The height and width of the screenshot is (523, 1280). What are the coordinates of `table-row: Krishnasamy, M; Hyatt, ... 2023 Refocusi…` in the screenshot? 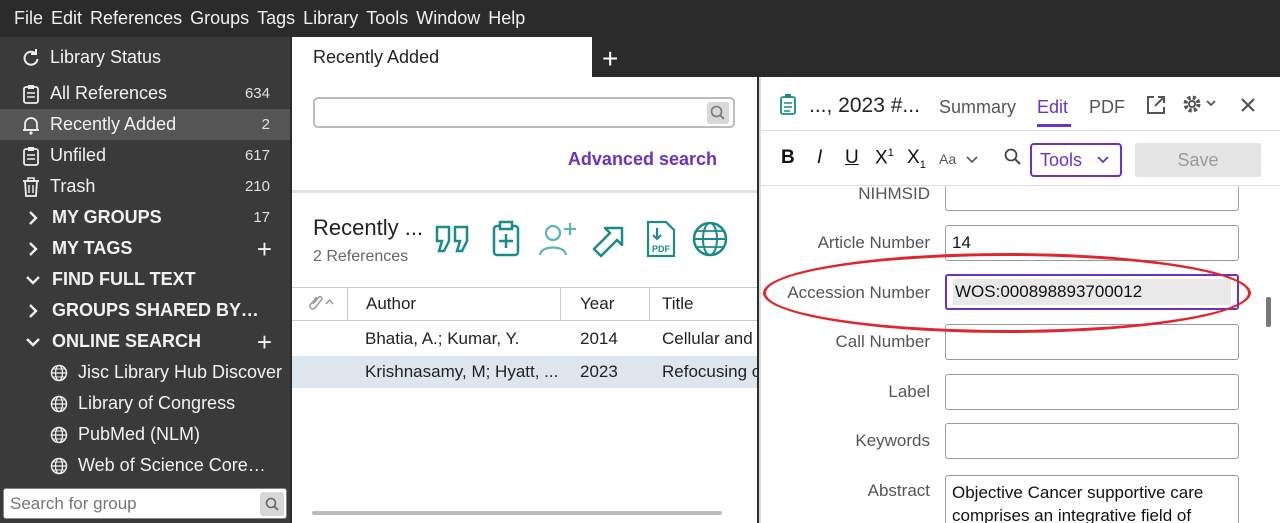 It's located at (524, 372).